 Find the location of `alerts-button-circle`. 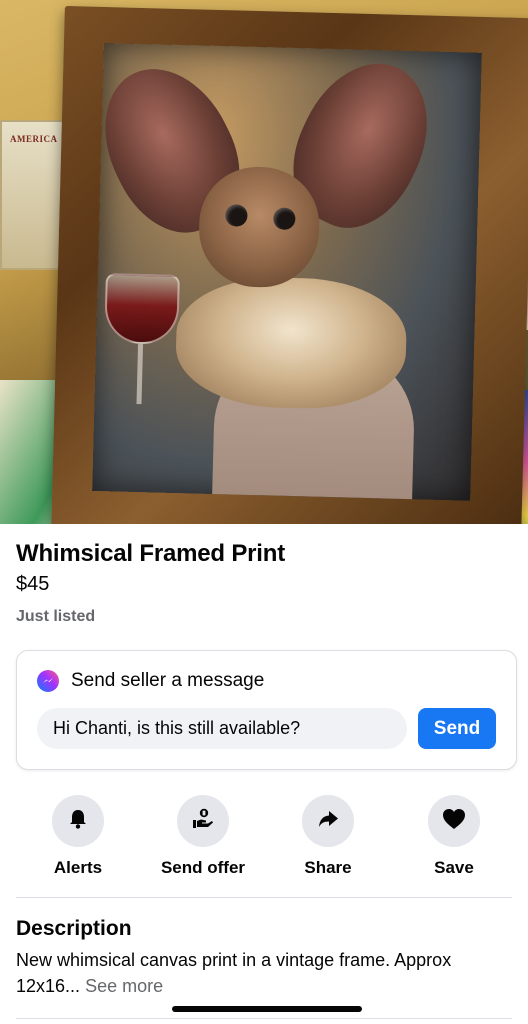

alerts-button-circle is located at coordinates (78, 821).